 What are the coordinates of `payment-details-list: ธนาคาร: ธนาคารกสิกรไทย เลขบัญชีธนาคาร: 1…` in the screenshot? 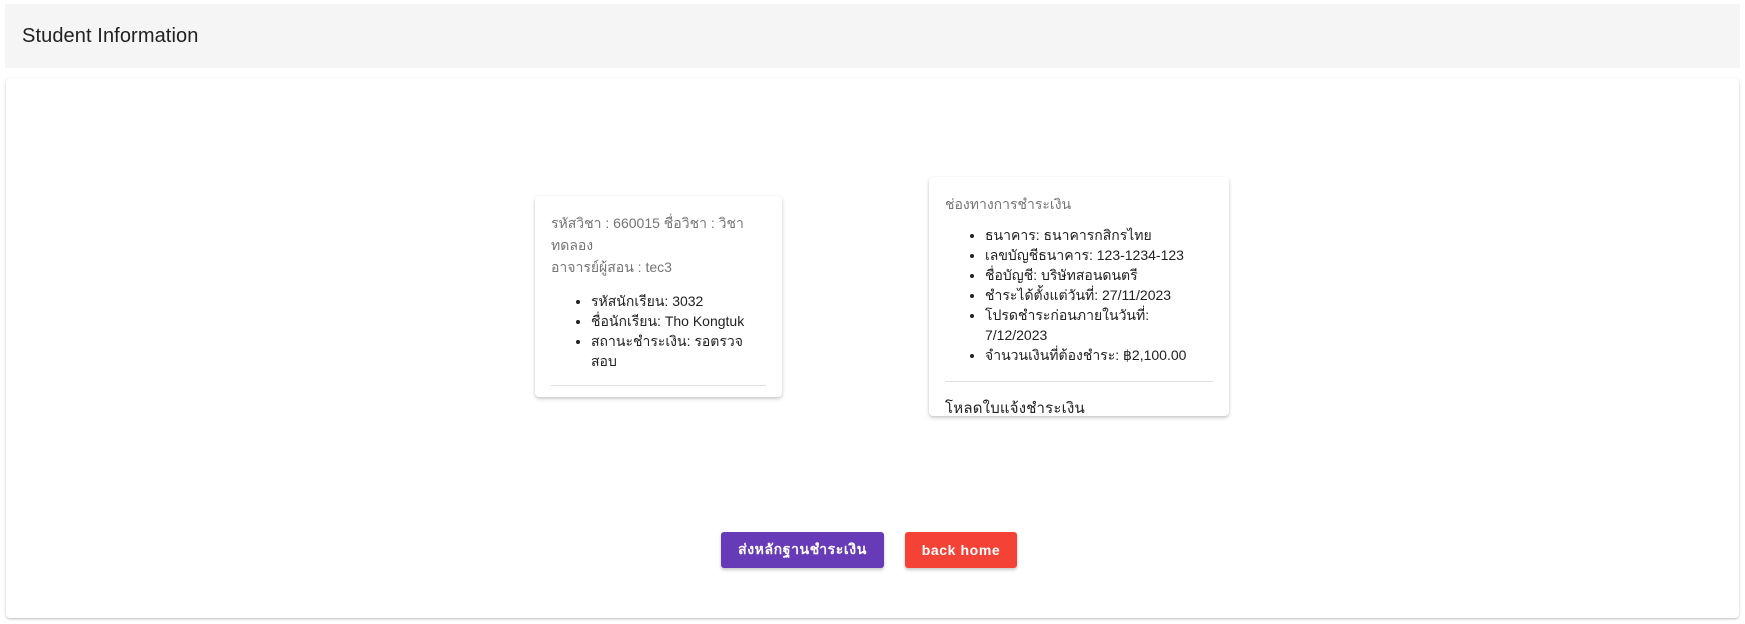 It's located at (1079, 295).